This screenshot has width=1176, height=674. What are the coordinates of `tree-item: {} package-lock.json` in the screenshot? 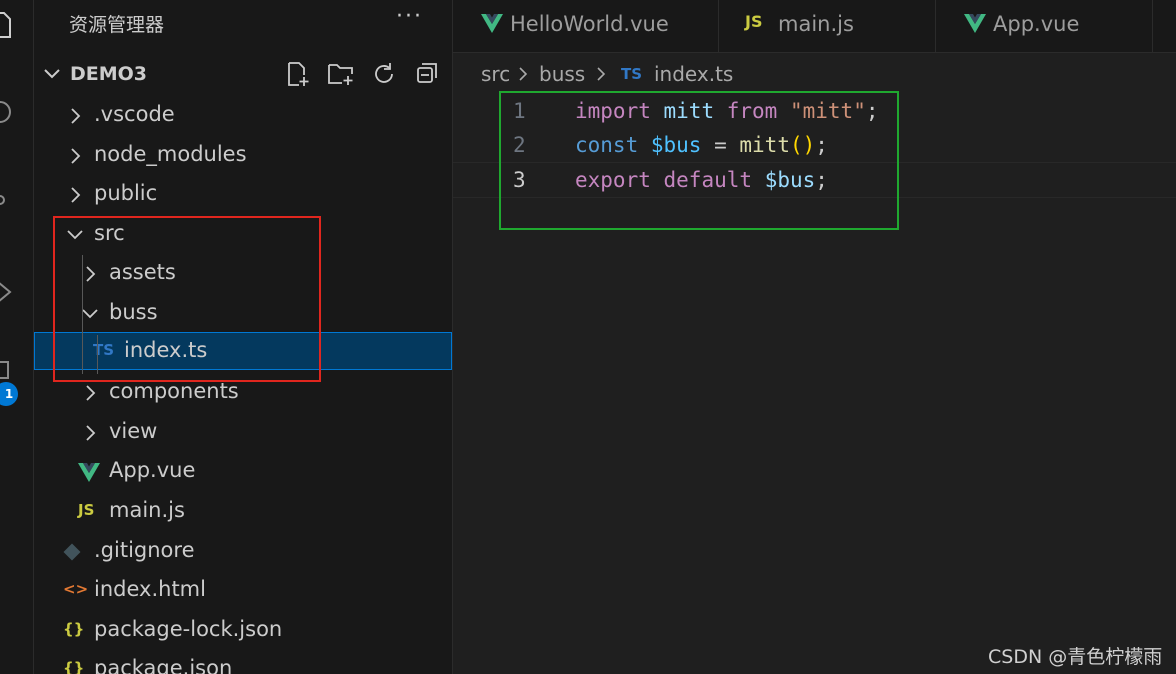 It's located at (243, 630).